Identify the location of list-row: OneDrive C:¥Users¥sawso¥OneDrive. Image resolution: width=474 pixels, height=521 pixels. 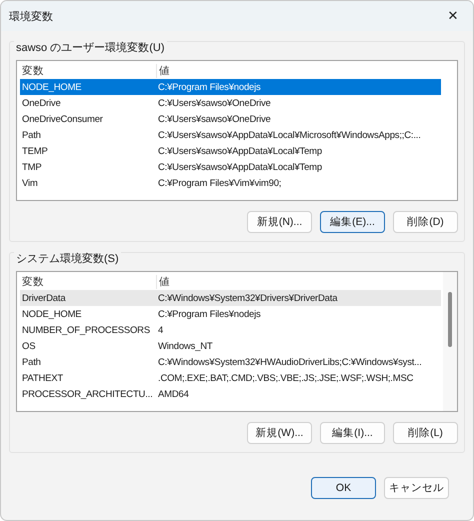
(230, 103).